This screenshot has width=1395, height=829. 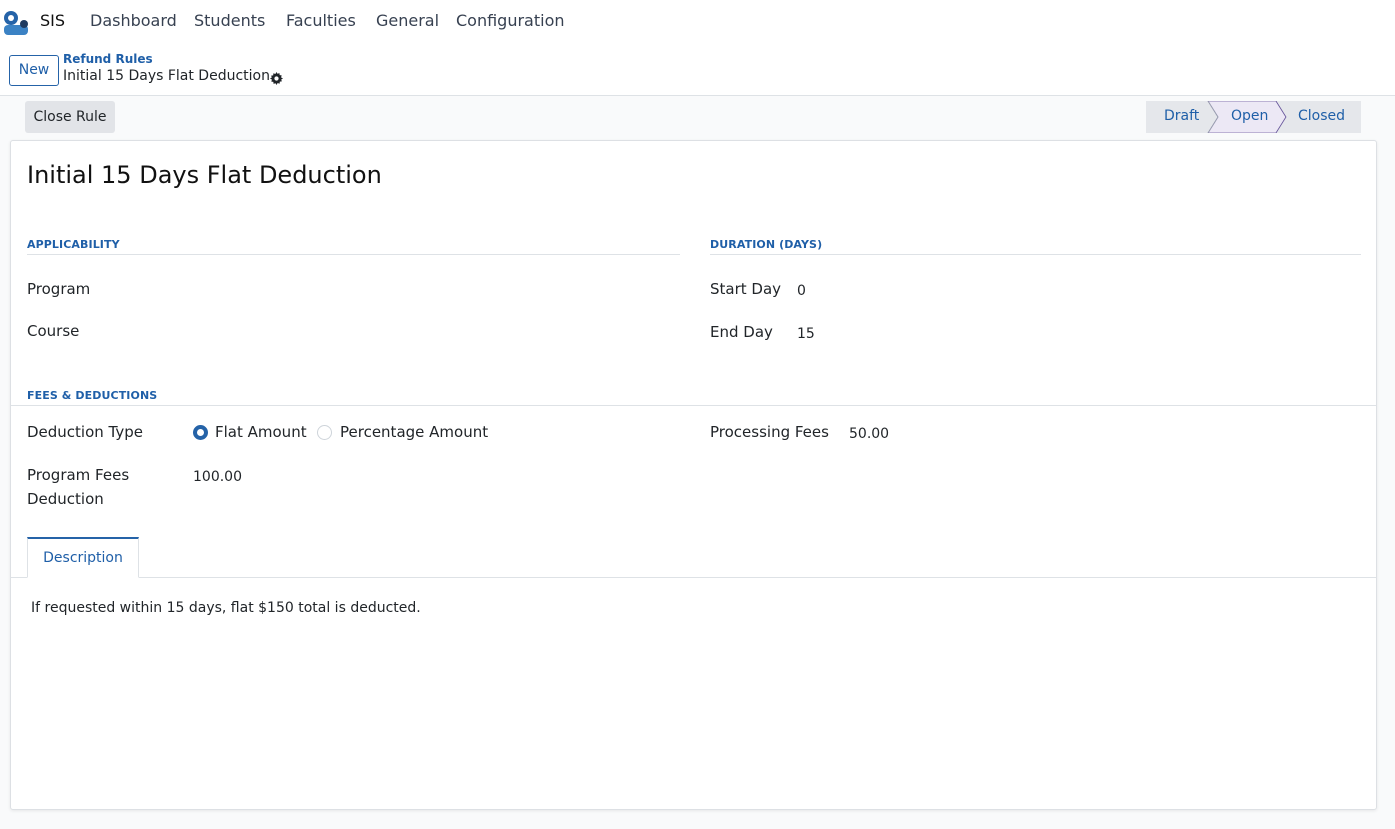 I want to click on stage-open: Open, so click(x=1249, y=116).